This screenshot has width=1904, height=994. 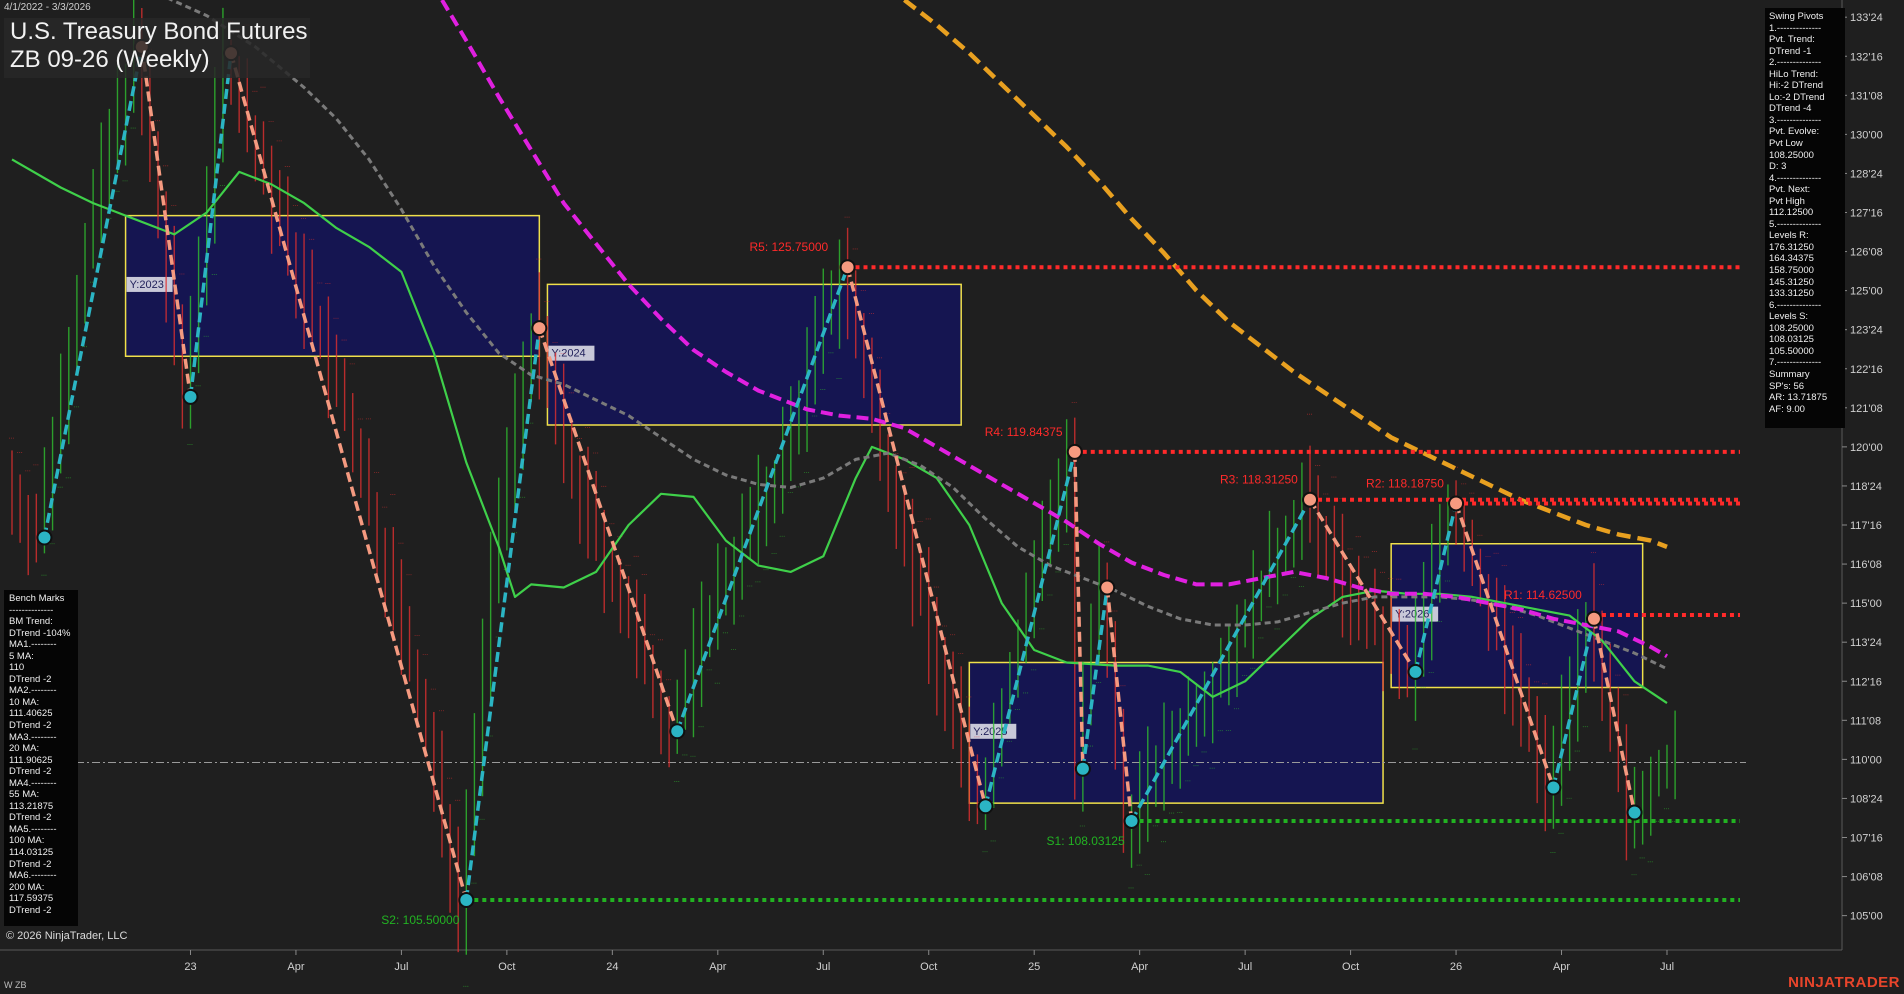 I want to click on swing-pivots-line: 145.31250, so click(x=1791, y=282).